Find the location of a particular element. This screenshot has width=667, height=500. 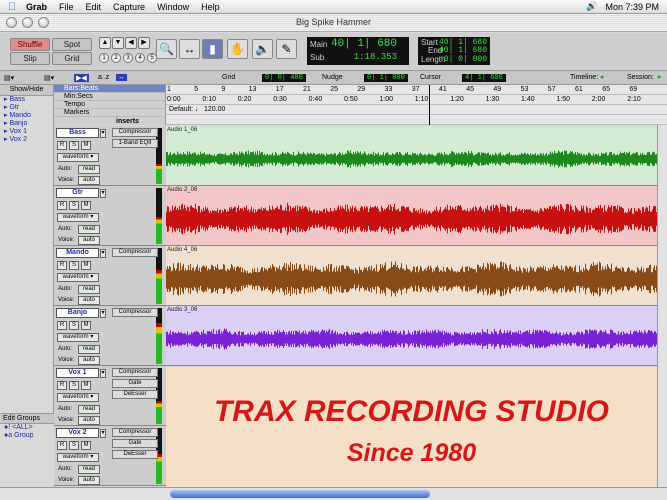

bars-beats-ruler: 1 5 9 13 17 21 25 29 33 37 41 45 49 53 57 61 65 69 is located at coordinates (416, 90).